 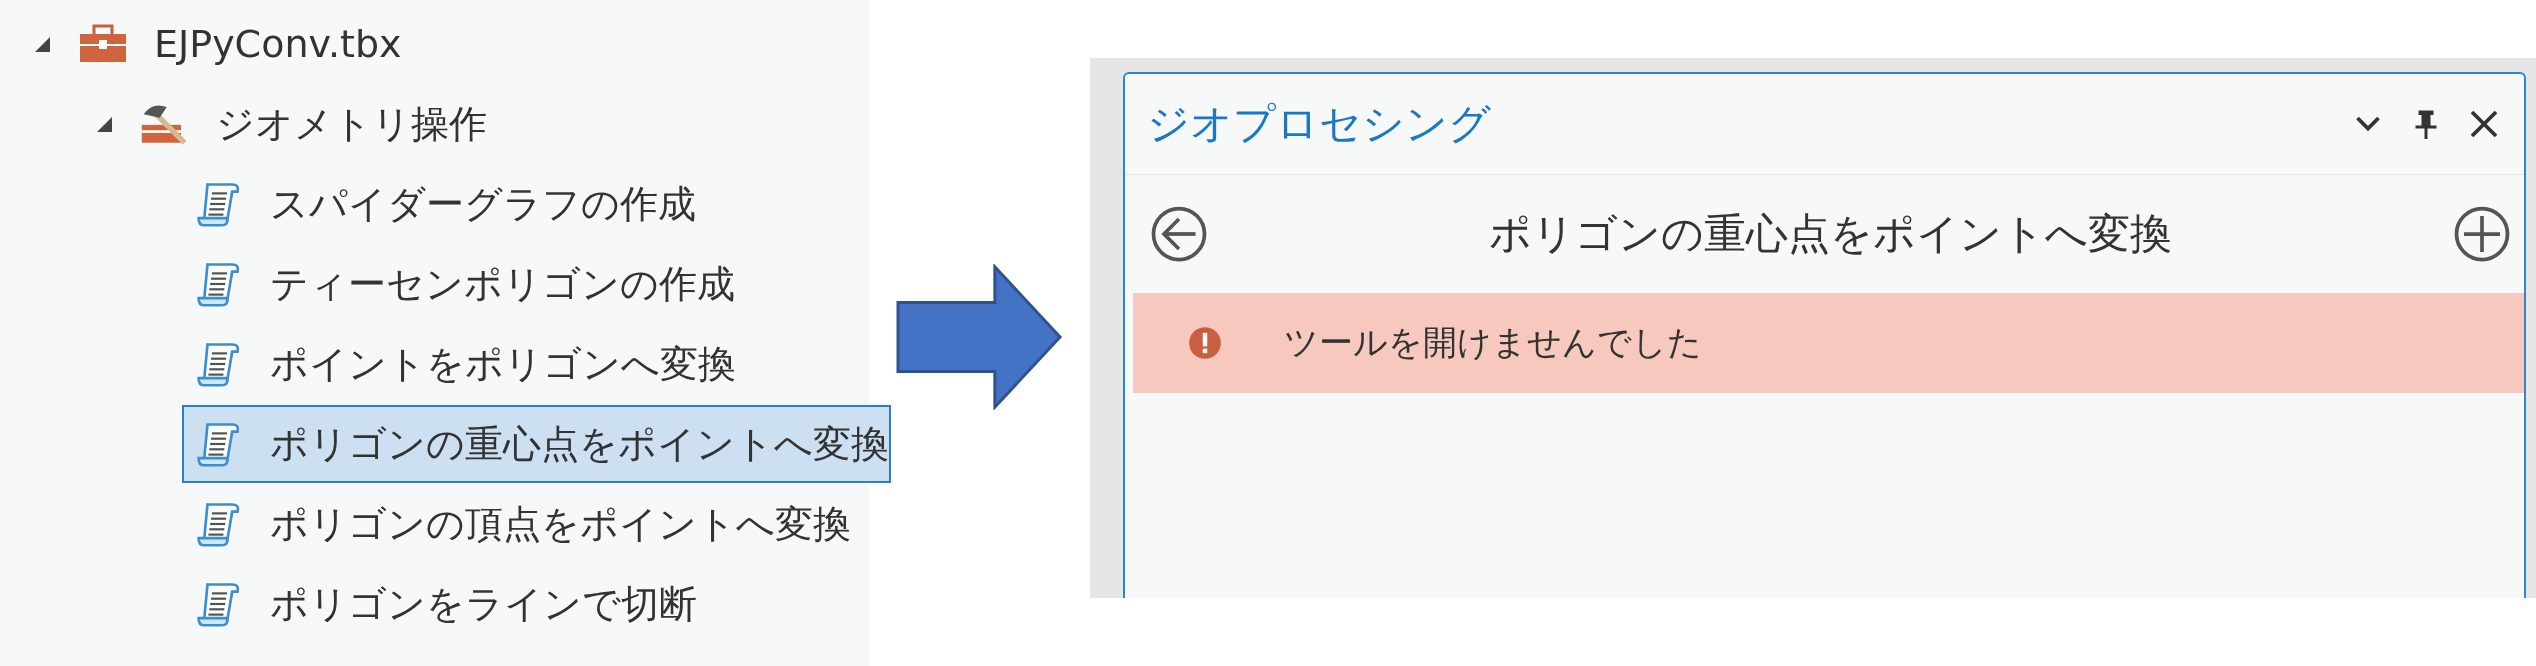 I want to click on tree-label: ポリゴンをラインで切断, so click(x=483, y=604).